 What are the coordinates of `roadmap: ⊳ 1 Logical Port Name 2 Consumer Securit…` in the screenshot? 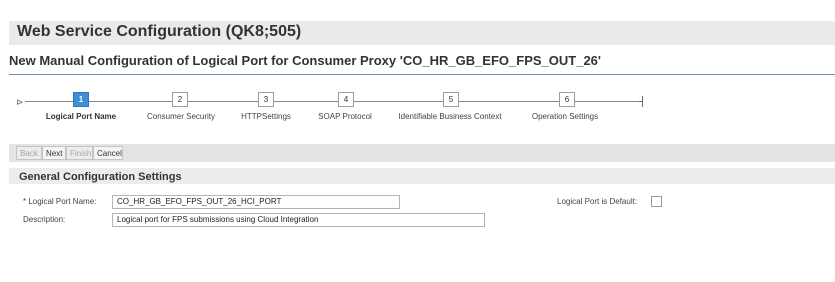 It's located at (422, 109).